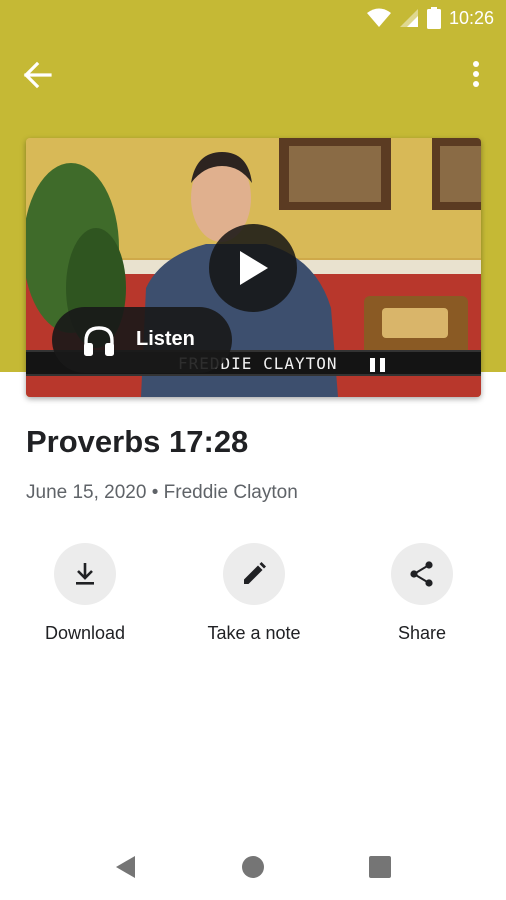 The width and height of the screenshot is (506, 900). I want to click on more-vert-icon, so click(476, 74).